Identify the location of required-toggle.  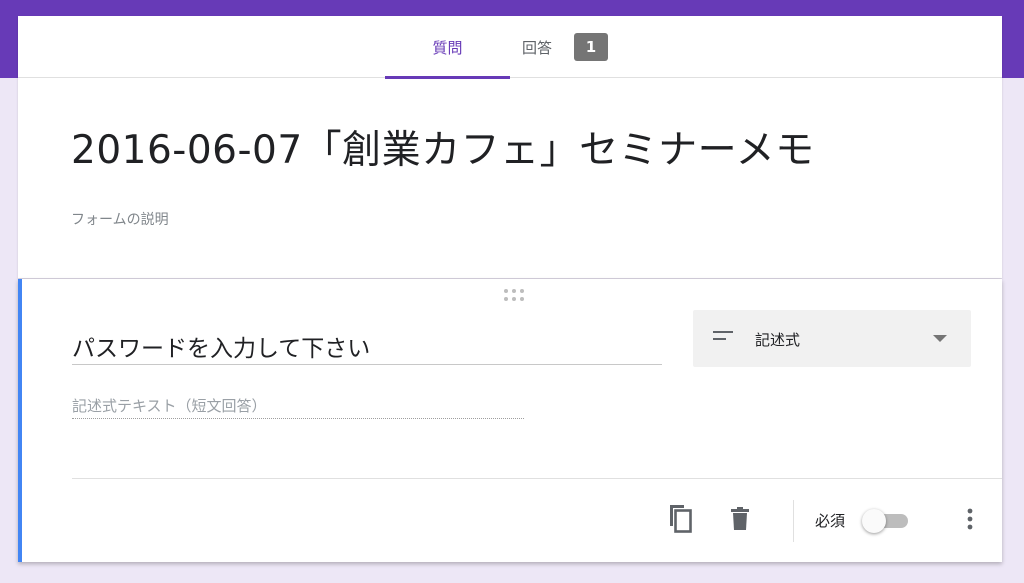
(886, 521).